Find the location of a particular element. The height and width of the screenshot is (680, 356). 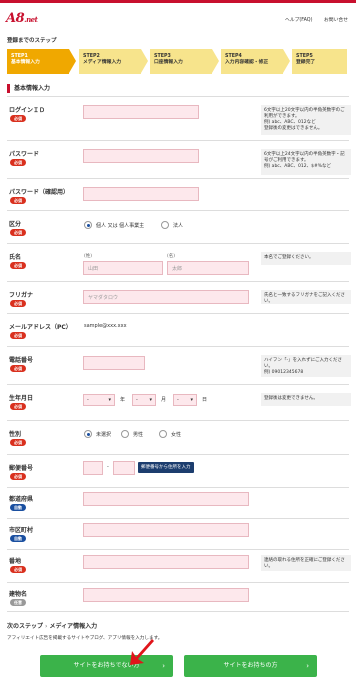

a8-logo: A8.net is located at coordinates (22, 18).